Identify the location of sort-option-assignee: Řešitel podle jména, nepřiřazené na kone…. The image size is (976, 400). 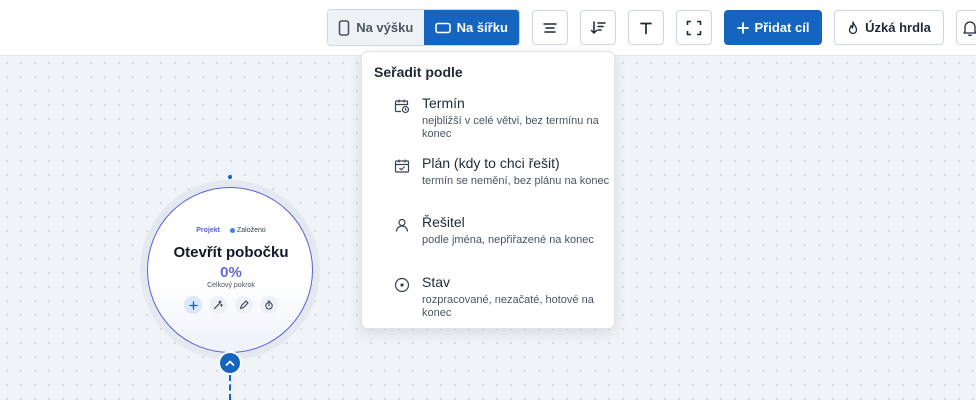
(501, 238).